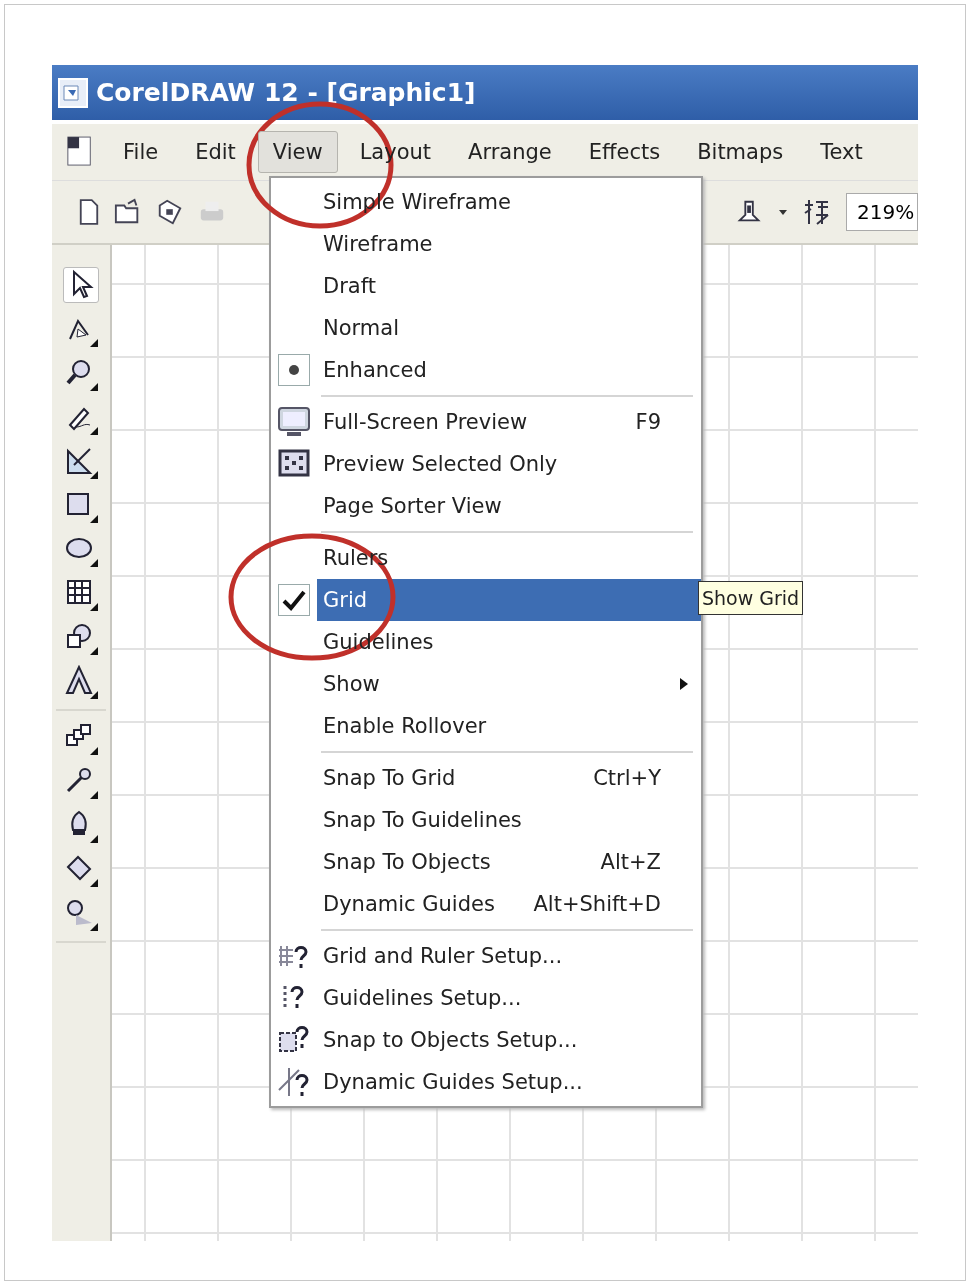  I want to click on menu-item: Show, so click(486, 684).